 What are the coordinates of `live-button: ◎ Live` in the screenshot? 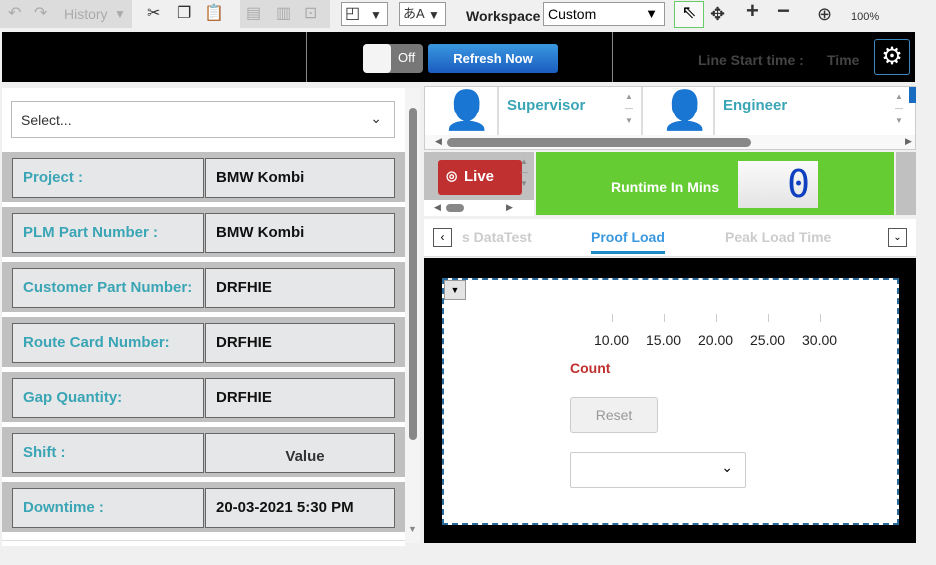 It's located at (480, 177).